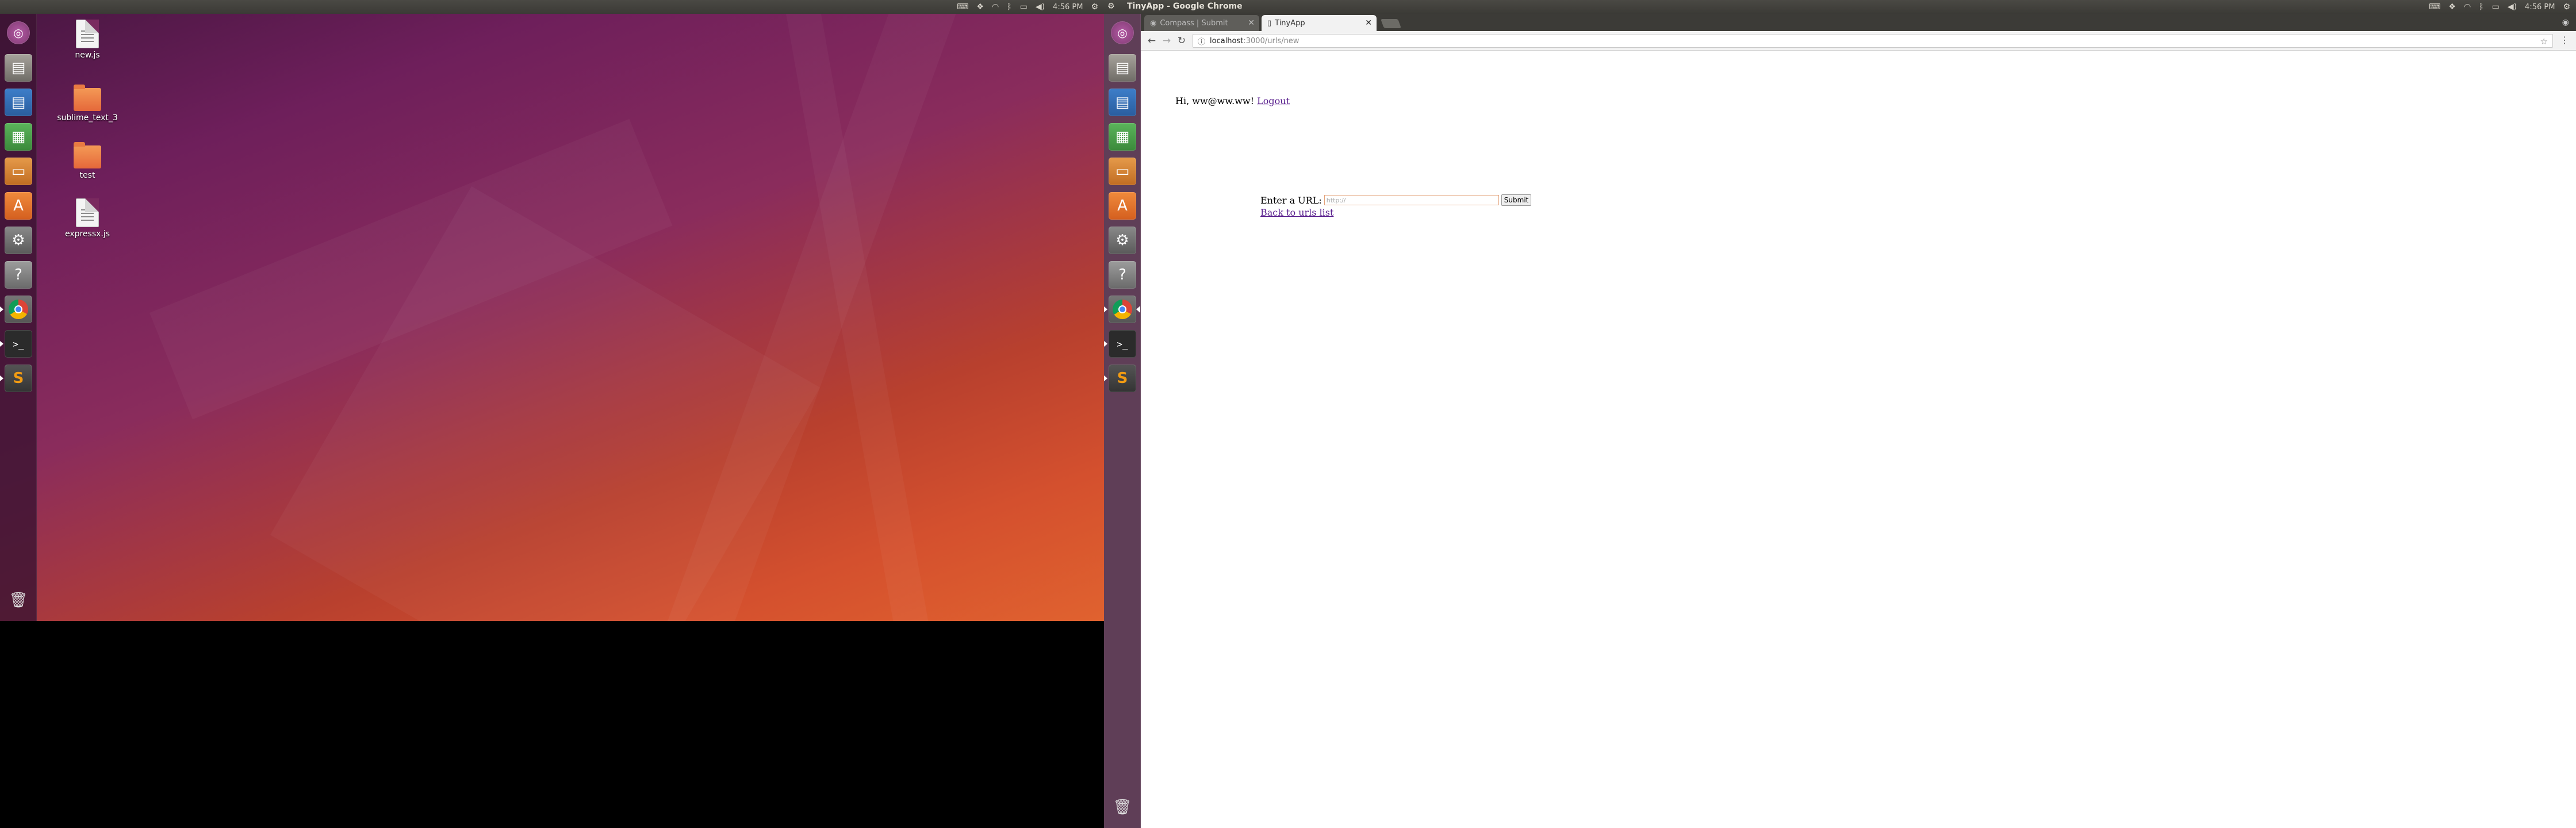 The width and height of the screenshot is (2576, 828). I want to click on address-bar: ⓘ localhost:3000/urls/new ☆, so click(1873, 41).